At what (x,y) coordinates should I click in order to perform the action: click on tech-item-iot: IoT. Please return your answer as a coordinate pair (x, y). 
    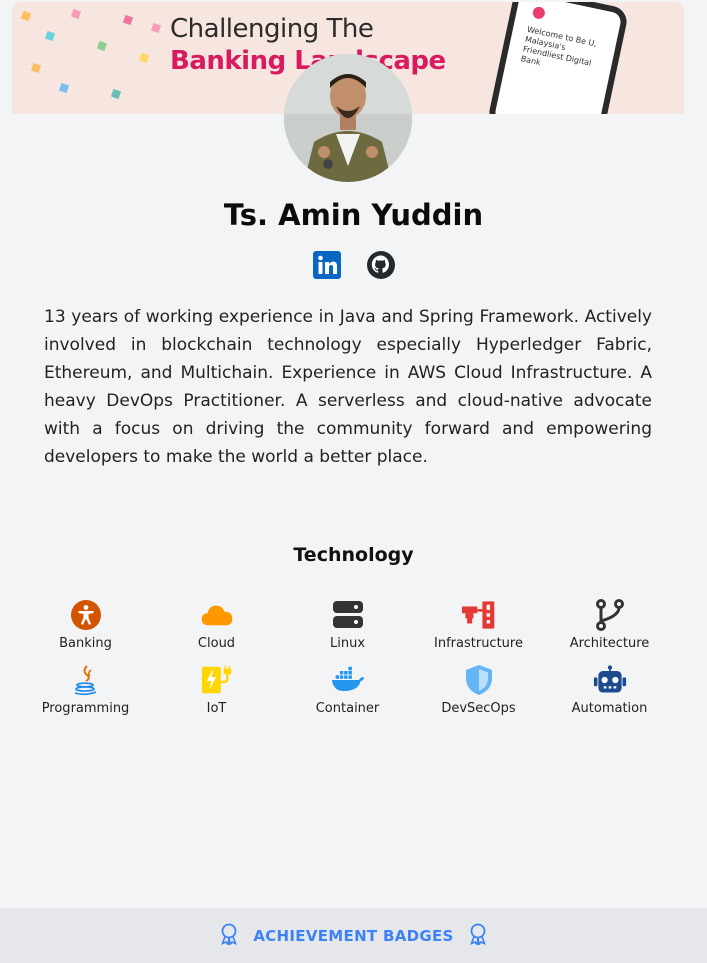
    Looking at the image, I should click on (216, 689).